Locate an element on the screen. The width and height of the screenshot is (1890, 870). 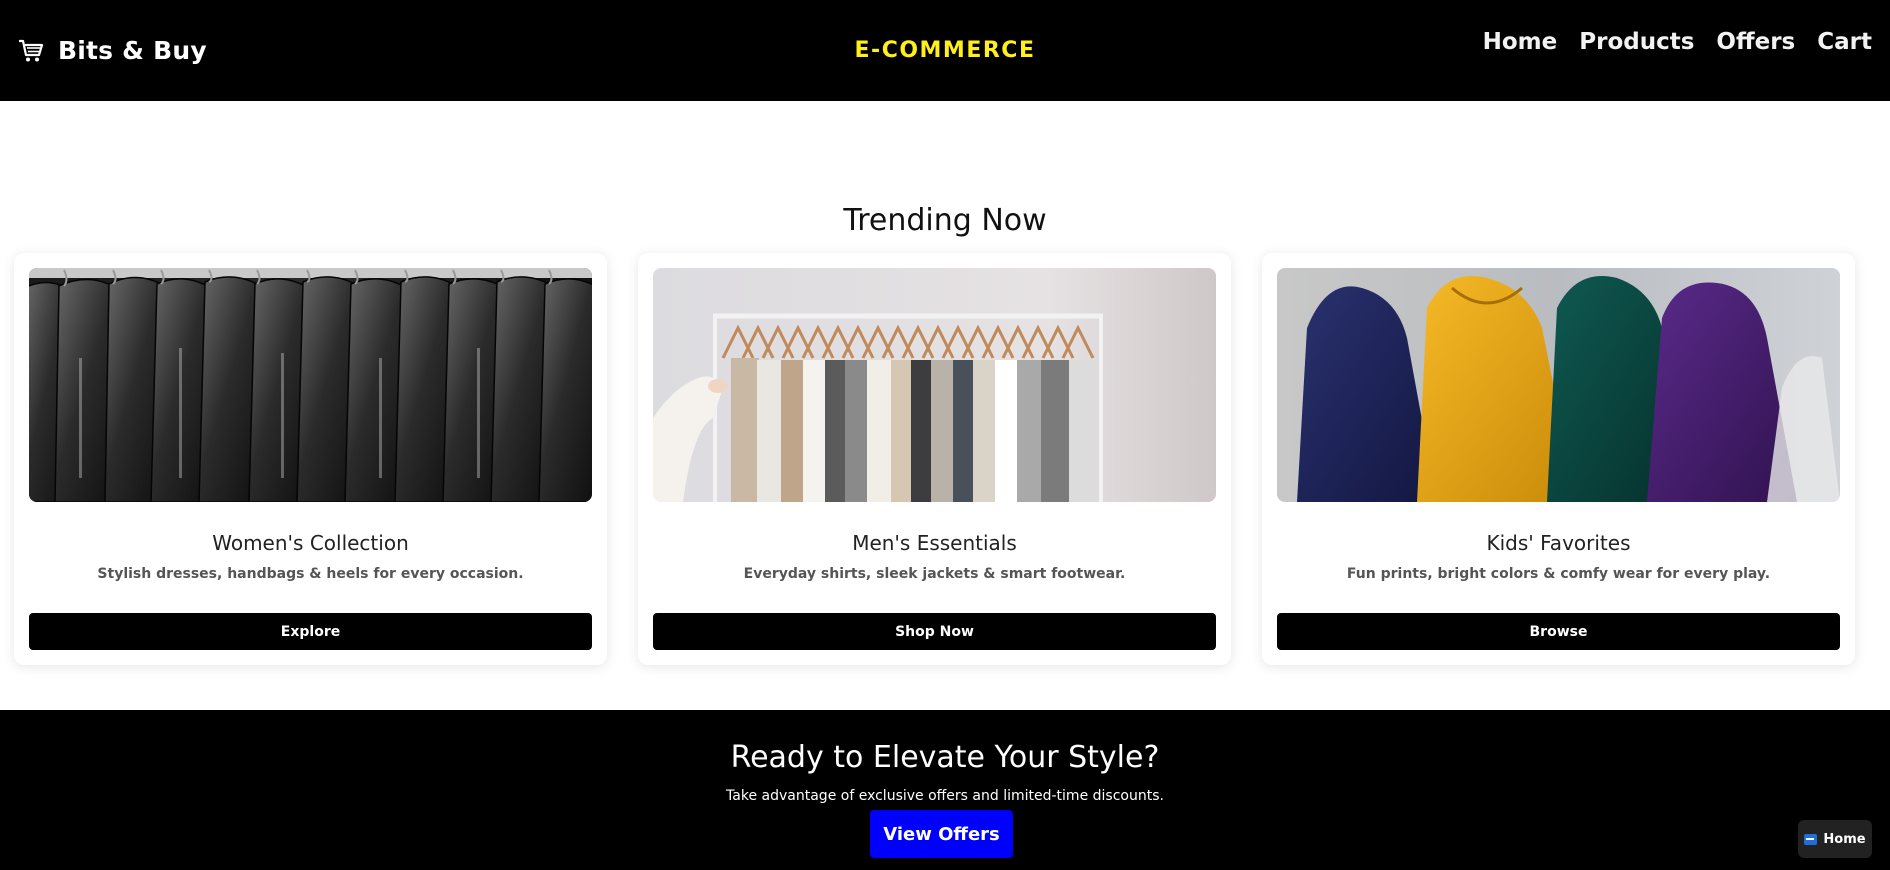
cta-title: Ready to Elevate Your Style? is located at coordinates (945, 757).